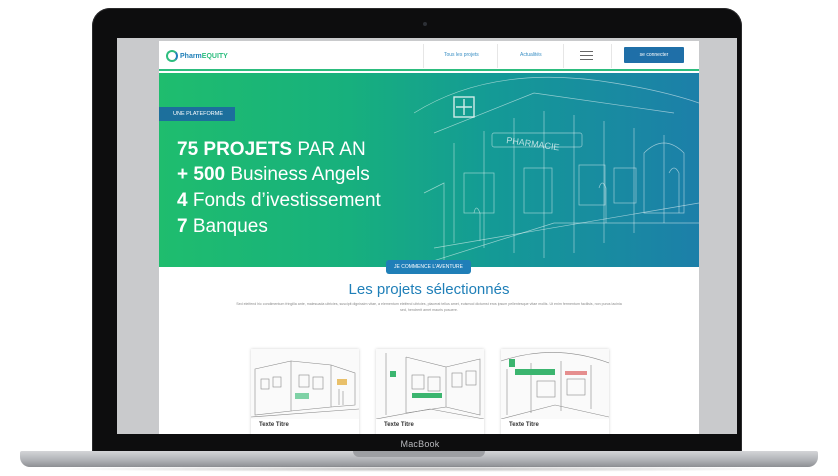 Image resolution: width=838 pixels, height=476 pixels. I want to click on project-cards: Texte Titre Texte Titre Texte Titre, so click(431, 391).